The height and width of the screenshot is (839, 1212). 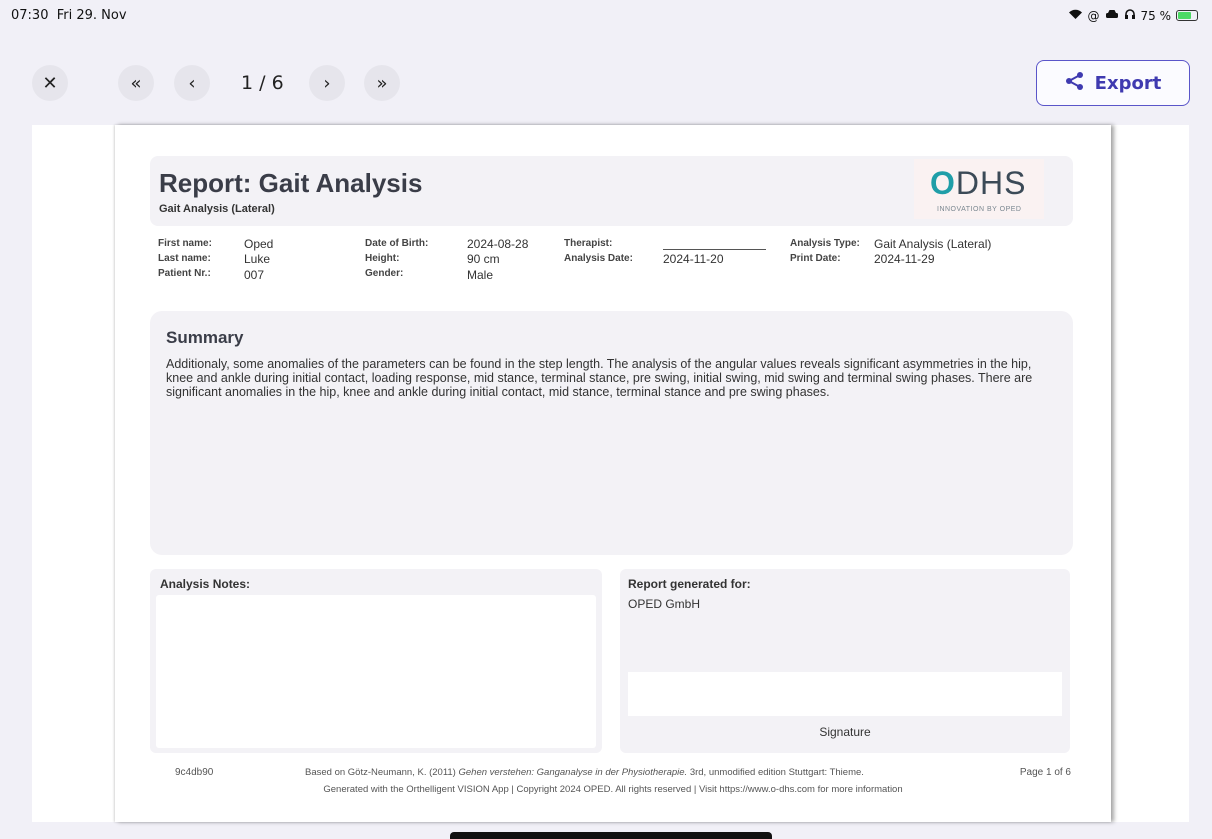 I want to click on first-name-value: Oped, so click(x=259, y=244).